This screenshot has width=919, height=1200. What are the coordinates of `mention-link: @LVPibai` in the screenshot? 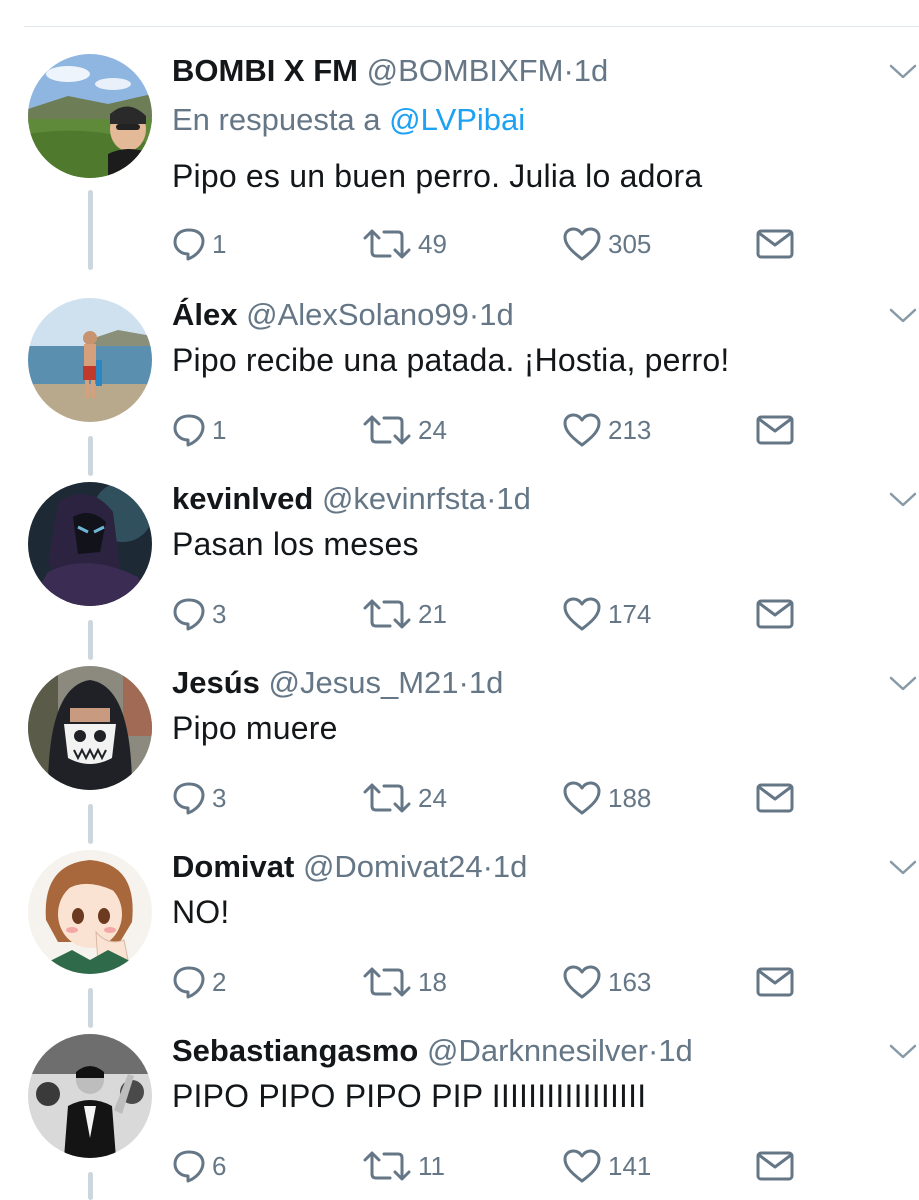 It's located at (457, 119).